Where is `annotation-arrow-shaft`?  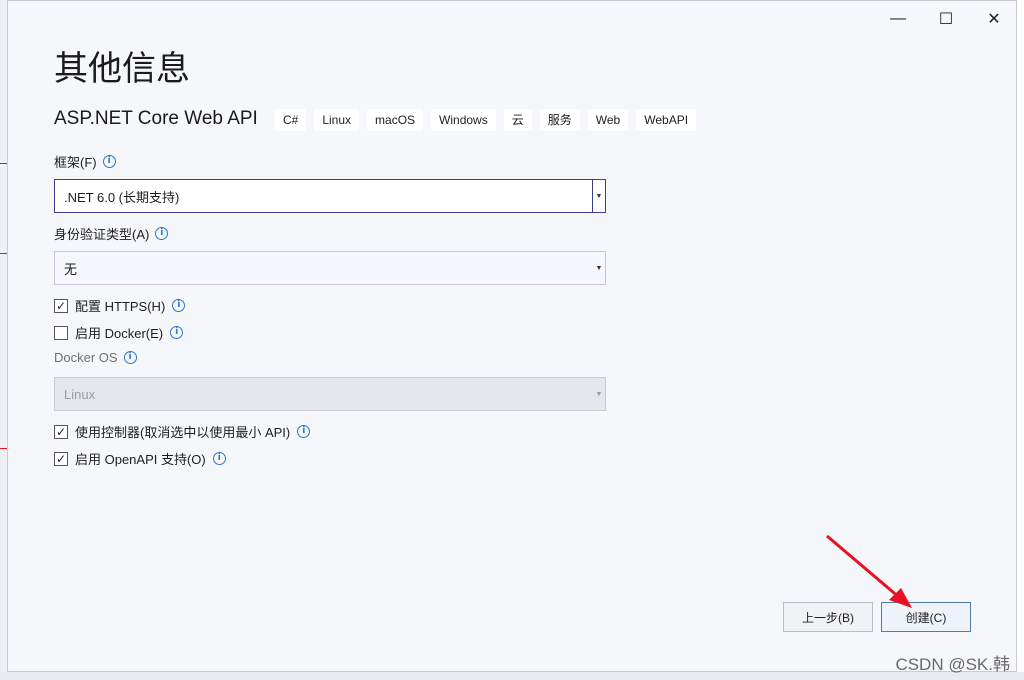
annotation-arrow-shaft is located at coordinates (863, 567).